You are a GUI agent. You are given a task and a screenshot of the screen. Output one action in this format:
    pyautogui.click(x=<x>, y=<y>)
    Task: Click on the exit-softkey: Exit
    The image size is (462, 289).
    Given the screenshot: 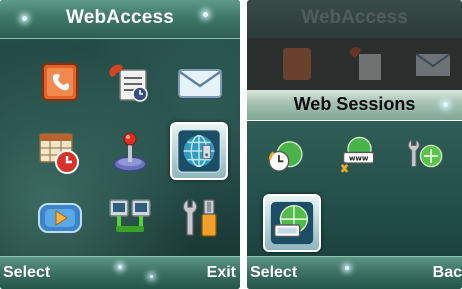 What is the action you would take?
    pyautogui.click(x=221, y=273)
    